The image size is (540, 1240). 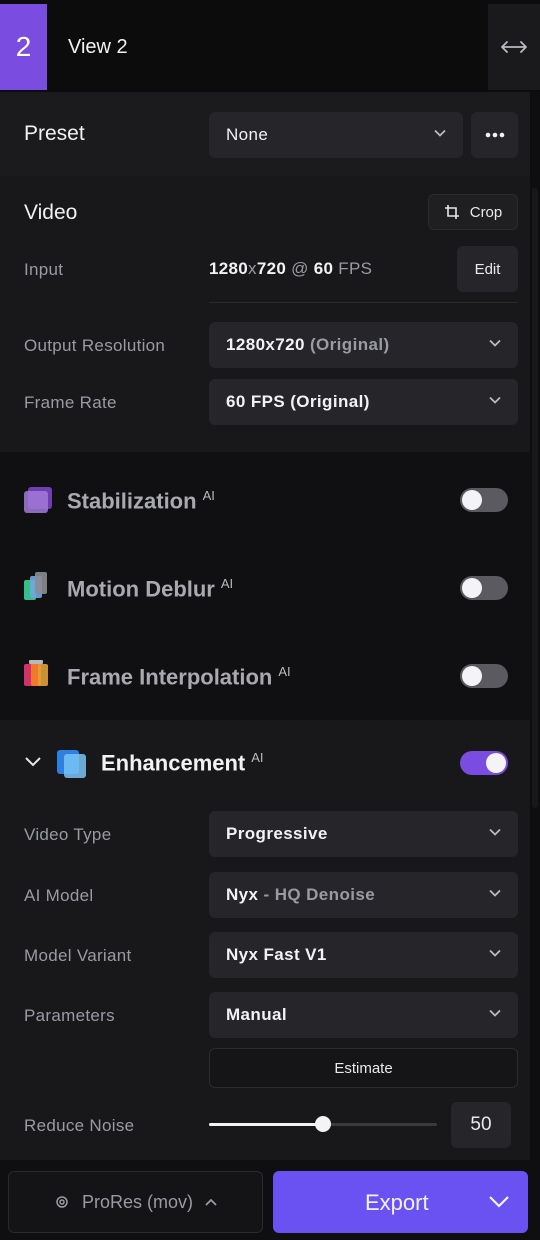 I want to click on output-resolution-label: Output Resolution, so click(x=95, y=345).